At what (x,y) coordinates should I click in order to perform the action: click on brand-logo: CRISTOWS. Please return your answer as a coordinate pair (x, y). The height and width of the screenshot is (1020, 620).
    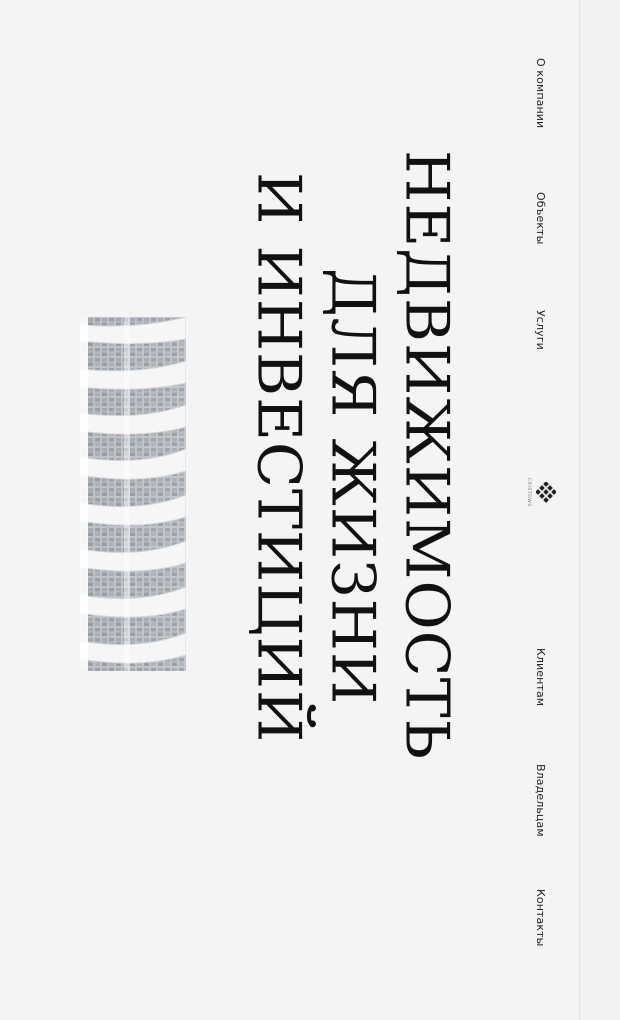
    Looking at the image, I should click on (540, 495).